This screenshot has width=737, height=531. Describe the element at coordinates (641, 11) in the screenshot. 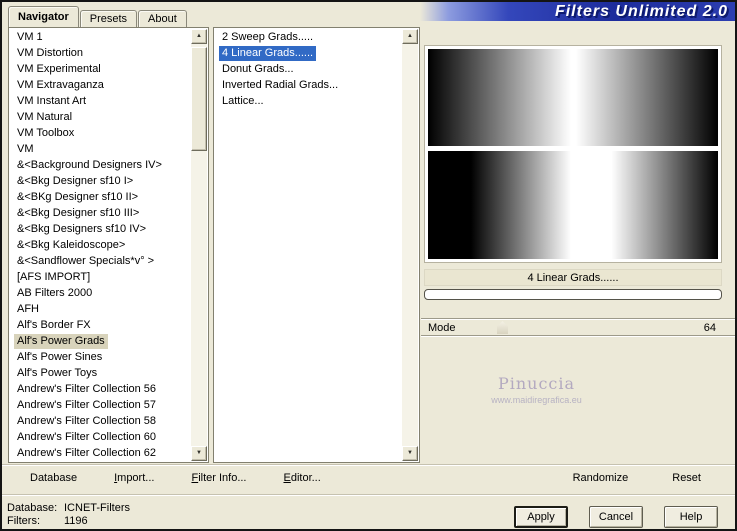

I see `app-logo-text: Filters Unlimited 2.0` at that location.